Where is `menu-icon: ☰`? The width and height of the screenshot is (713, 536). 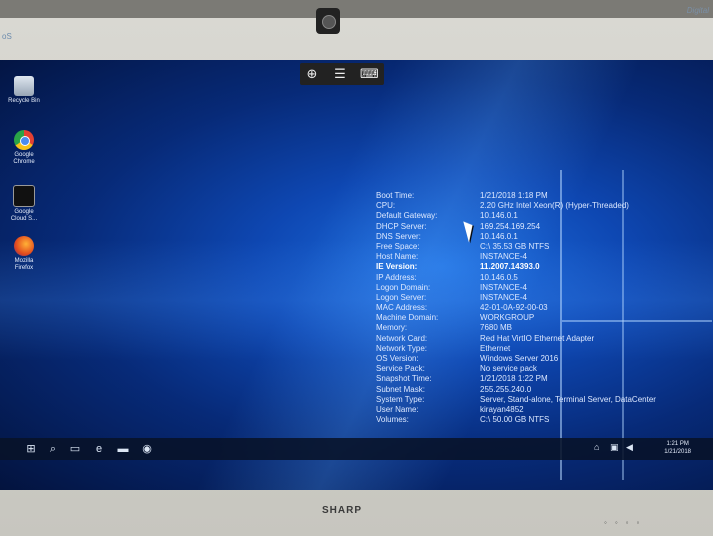 menu-icon: ☰ is located at coordinates (340, 74).